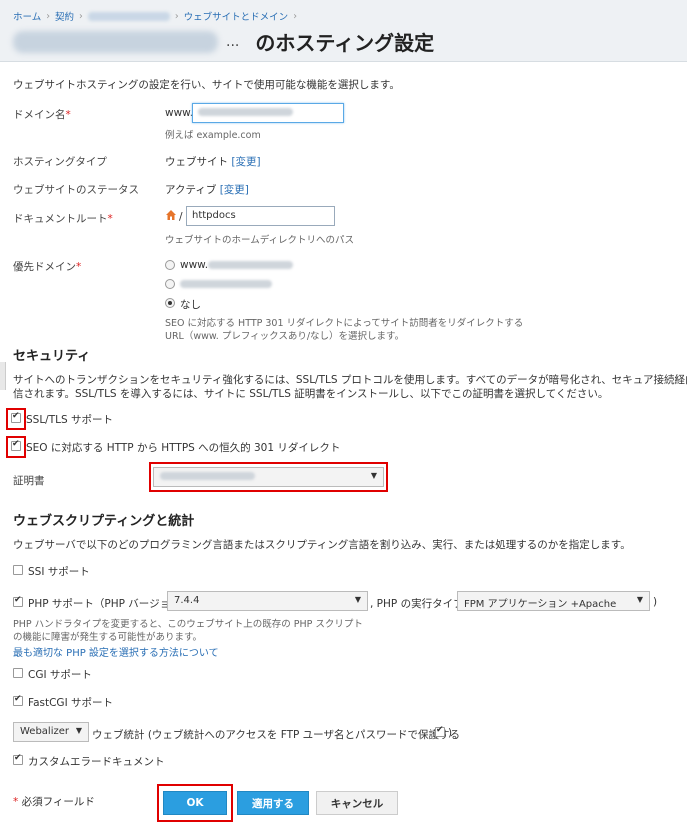 The image size is (687, 832). I want to click on apply-button: 適用する, so click(273, 803).